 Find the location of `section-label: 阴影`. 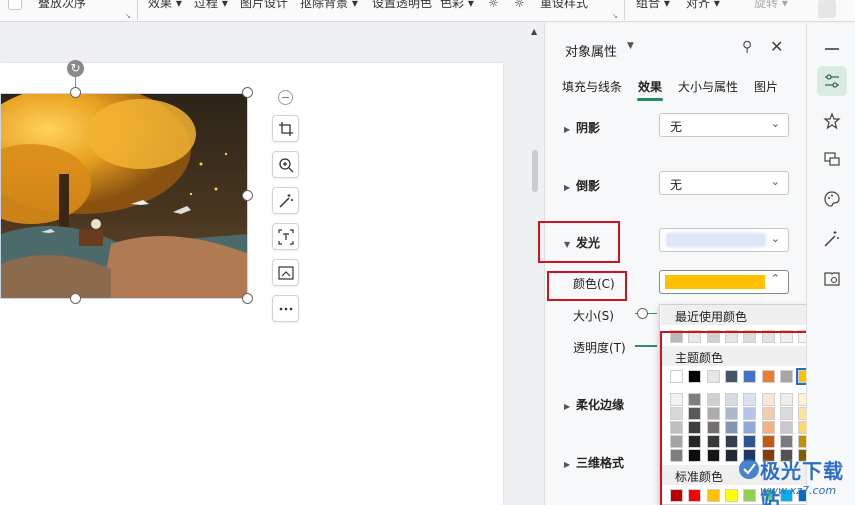

section-label: 阴影 is located at coordinates (588, 128).